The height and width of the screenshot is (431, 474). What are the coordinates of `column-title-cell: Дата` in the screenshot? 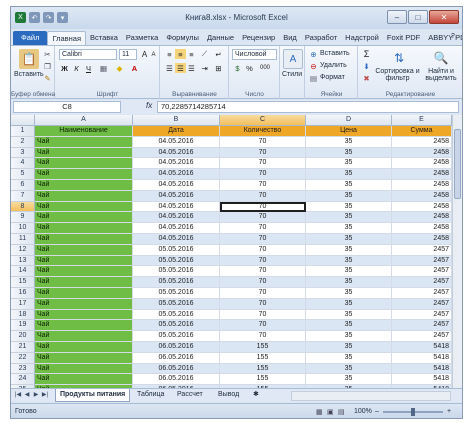 It's located at (176, 131).